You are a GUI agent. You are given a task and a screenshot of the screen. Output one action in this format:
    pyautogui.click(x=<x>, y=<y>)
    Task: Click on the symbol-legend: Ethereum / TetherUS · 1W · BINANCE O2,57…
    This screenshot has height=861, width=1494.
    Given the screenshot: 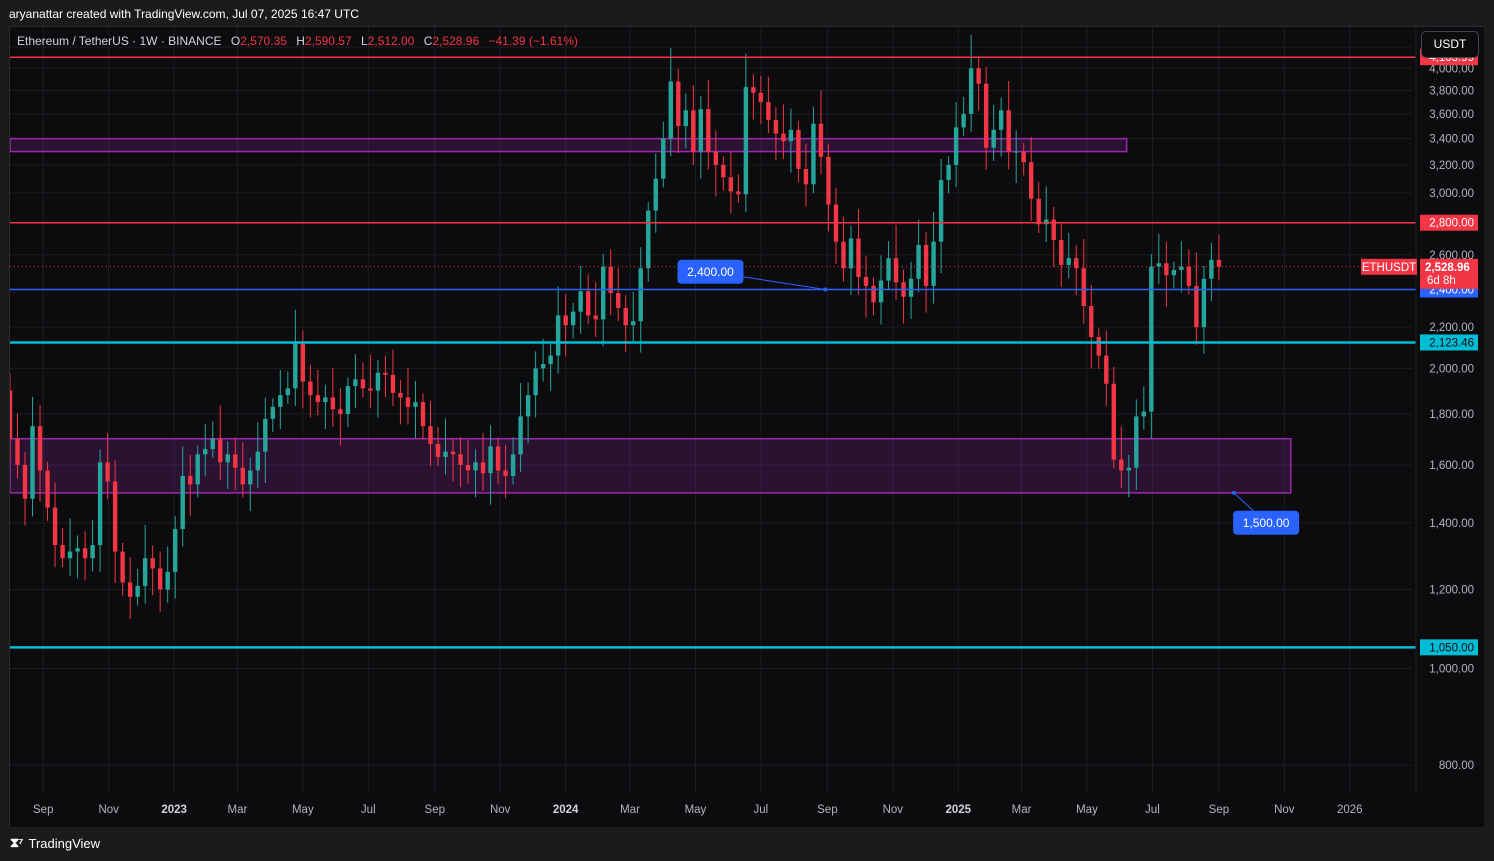 What is the action you would take?
    pyautogui.click(x=297, y=41)
    